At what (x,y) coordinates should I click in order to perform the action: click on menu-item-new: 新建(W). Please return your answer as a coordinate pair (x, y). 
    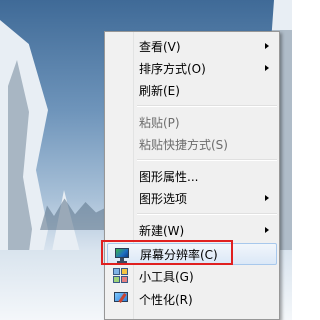
    Looking at the image, I should click on (192, 230).